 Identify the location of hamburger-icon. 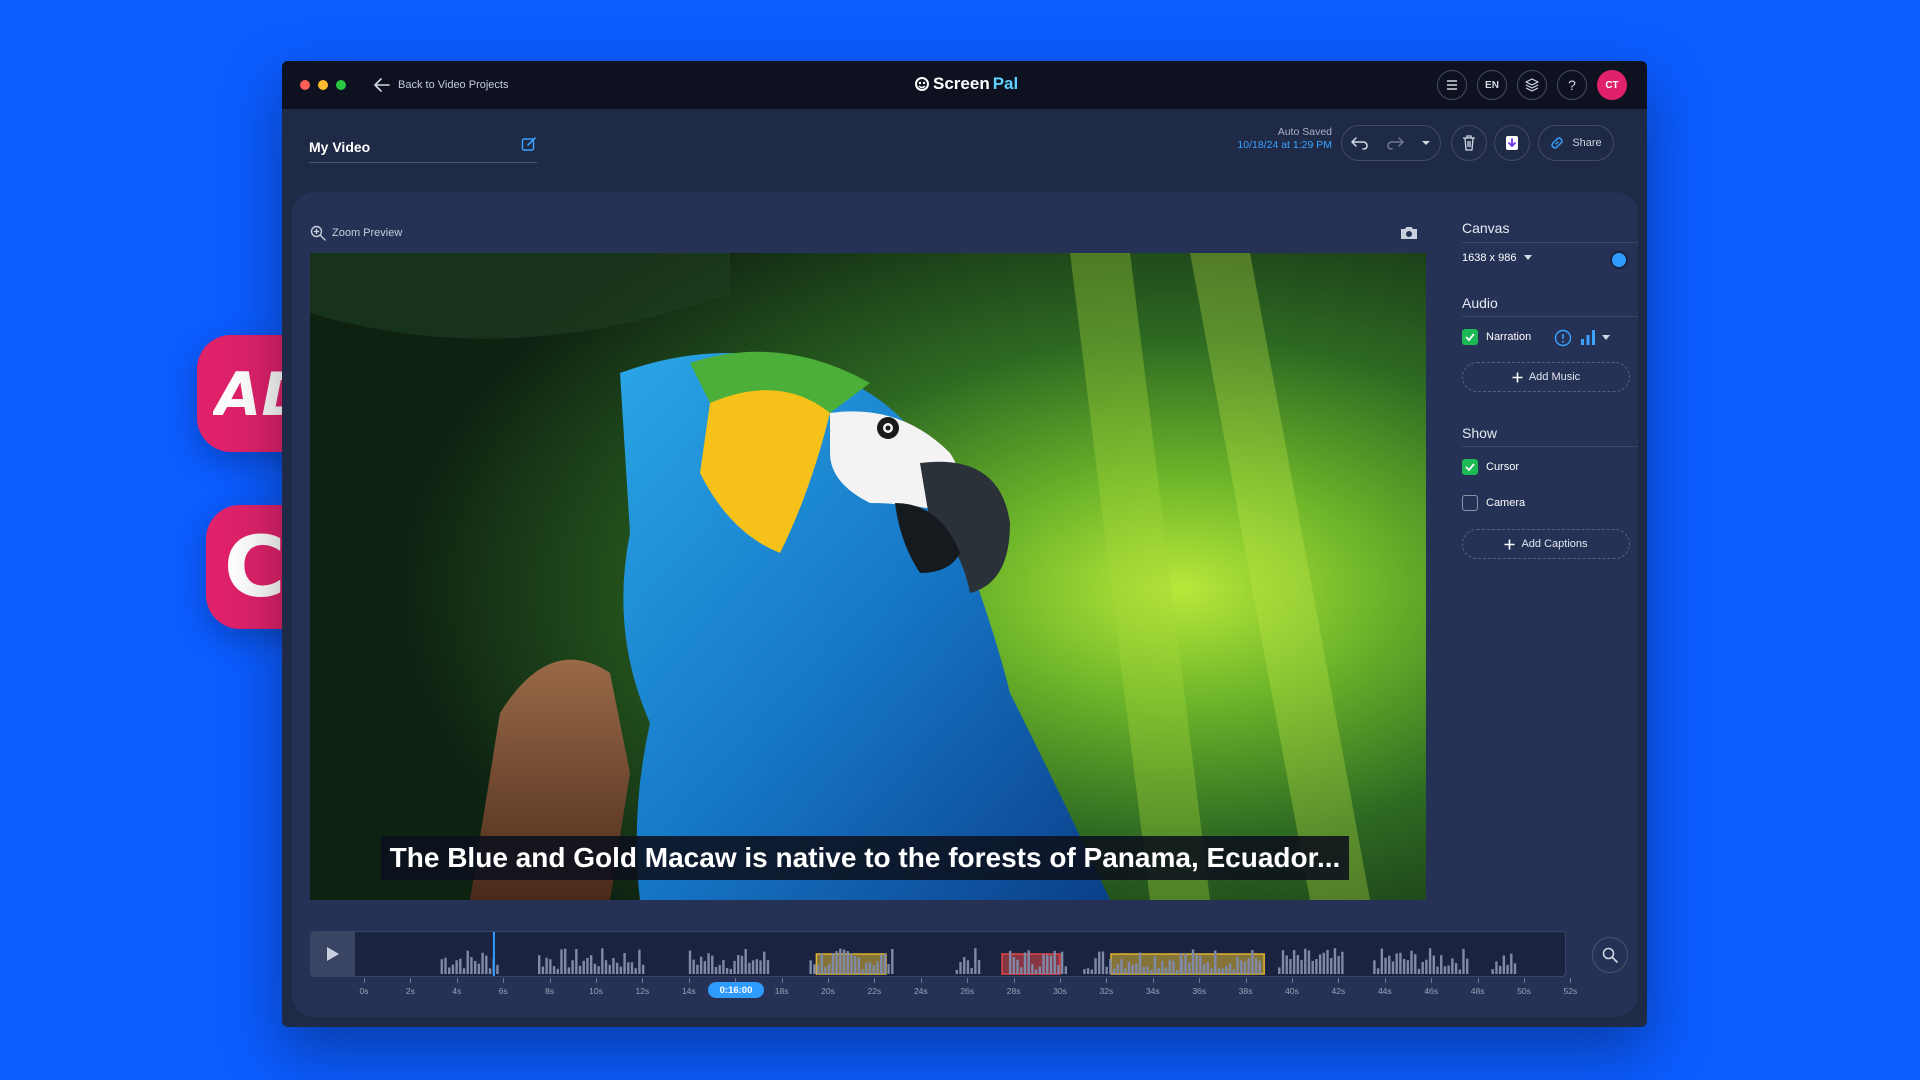
(1452, 85).